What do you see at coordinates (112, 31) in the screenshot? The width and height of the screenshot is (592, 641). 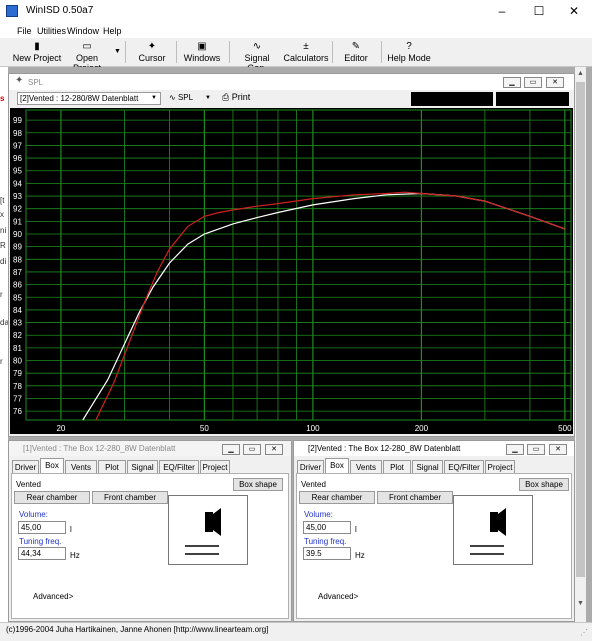 I see `menu-help: Help` at bounding box center [112, 31].